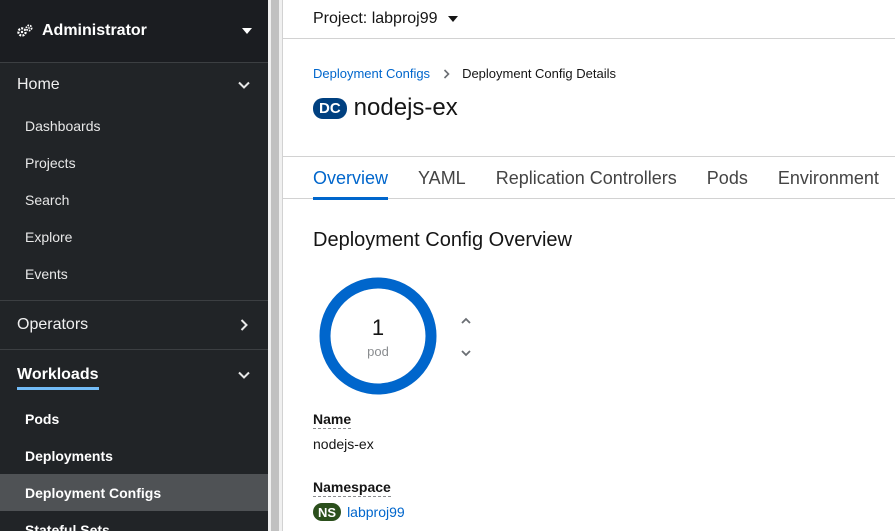 The width and height of the screenshot is (895, 531). I want to click on sidebar-item-label: Deployment Configs, so click(93, 492).